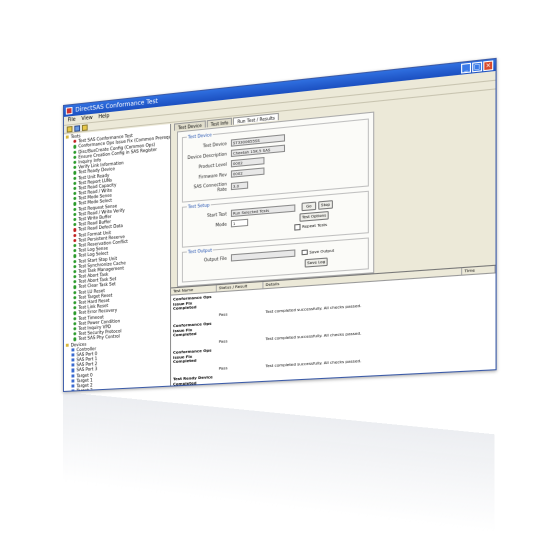 This screenshot has height=550, width=550. I want to click on tree-item-label: Target 3, so click(84, 389).